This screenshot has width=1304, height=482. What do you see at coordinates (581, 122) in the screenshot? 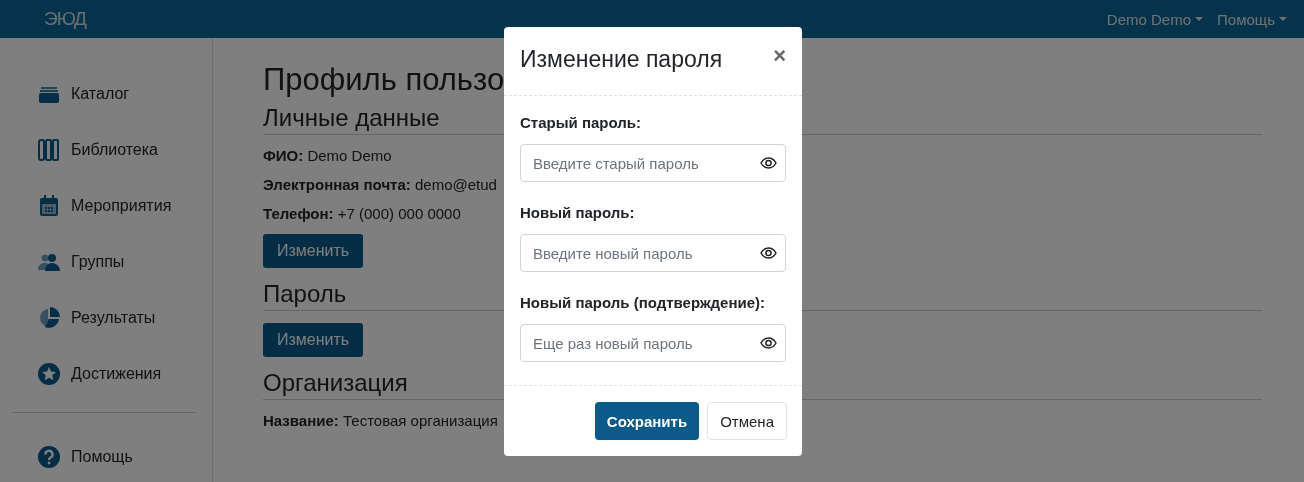
I see `field-label: Старый пароль:` at bounding box center [581, 122].